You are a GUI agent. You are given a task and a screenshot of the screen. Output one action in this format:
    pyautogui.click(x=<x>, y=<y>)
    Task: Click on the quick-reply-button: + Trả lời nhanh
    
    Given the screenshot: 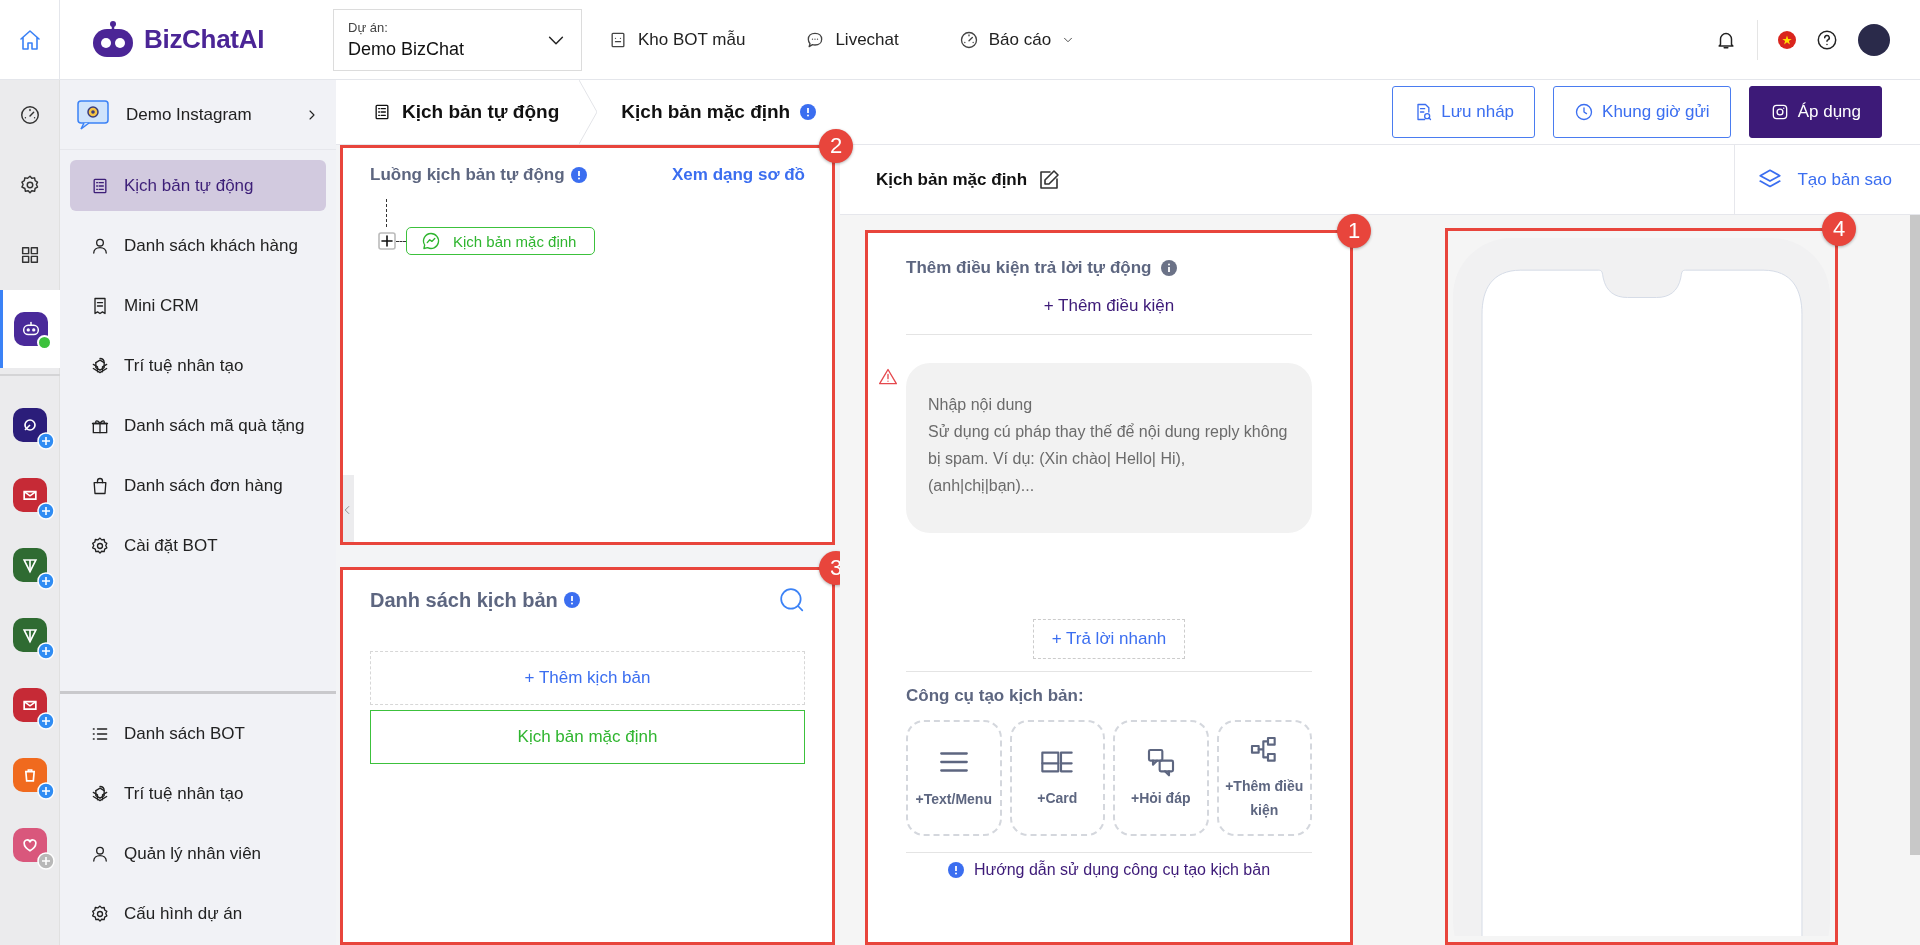 What is the action you would take?
    pyautogui.click(x=1109, y=639)
    